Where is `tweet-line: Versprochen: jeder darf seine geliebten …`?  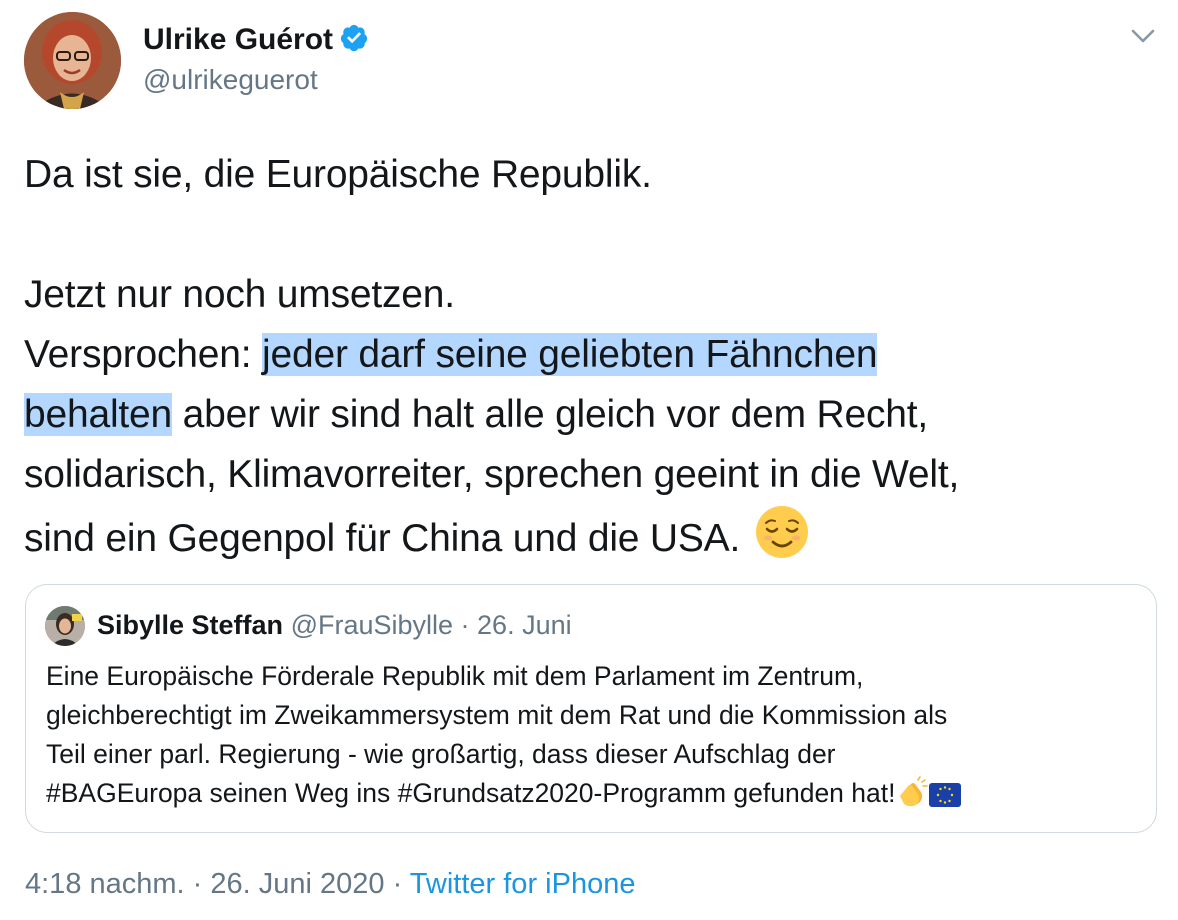
tweet-line: Versprochen: jeder darf seine geliebten … is located at coordinates (589, 355).